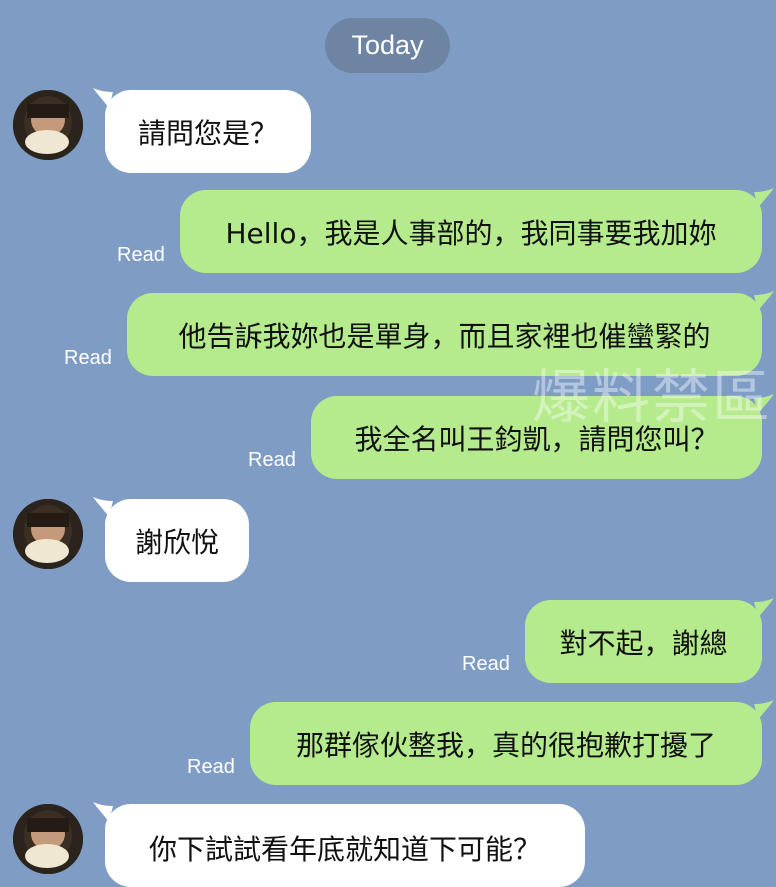 This screenshot has width=776, height=887. I want to click on message-text: 對不起，謝總, so click(643, 643).